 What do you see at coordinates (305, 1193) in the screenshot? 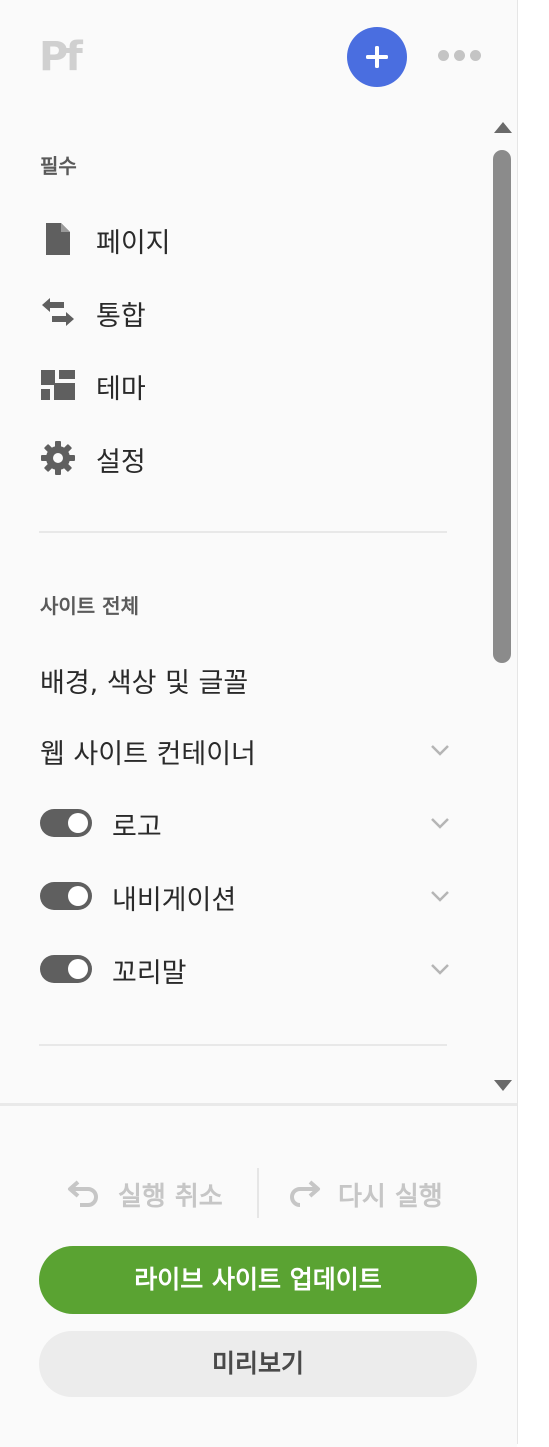
I see `redo-icon` at bounding box center [305, 1193].